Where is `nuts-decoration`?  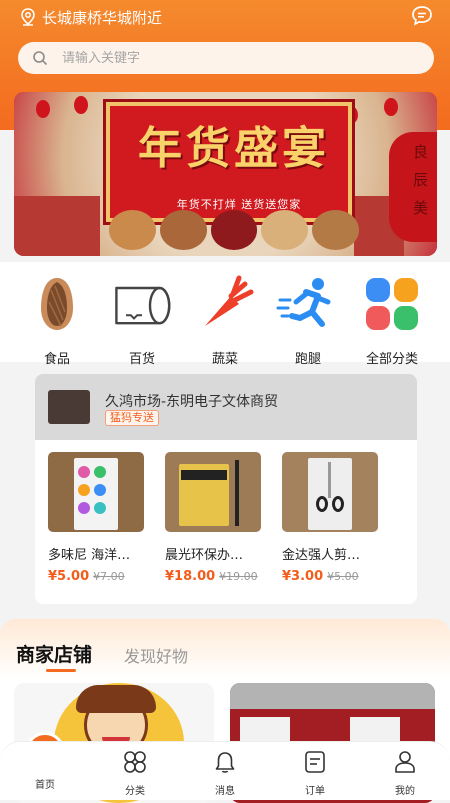
nuts-decoration is located at coordinates (234, 230).